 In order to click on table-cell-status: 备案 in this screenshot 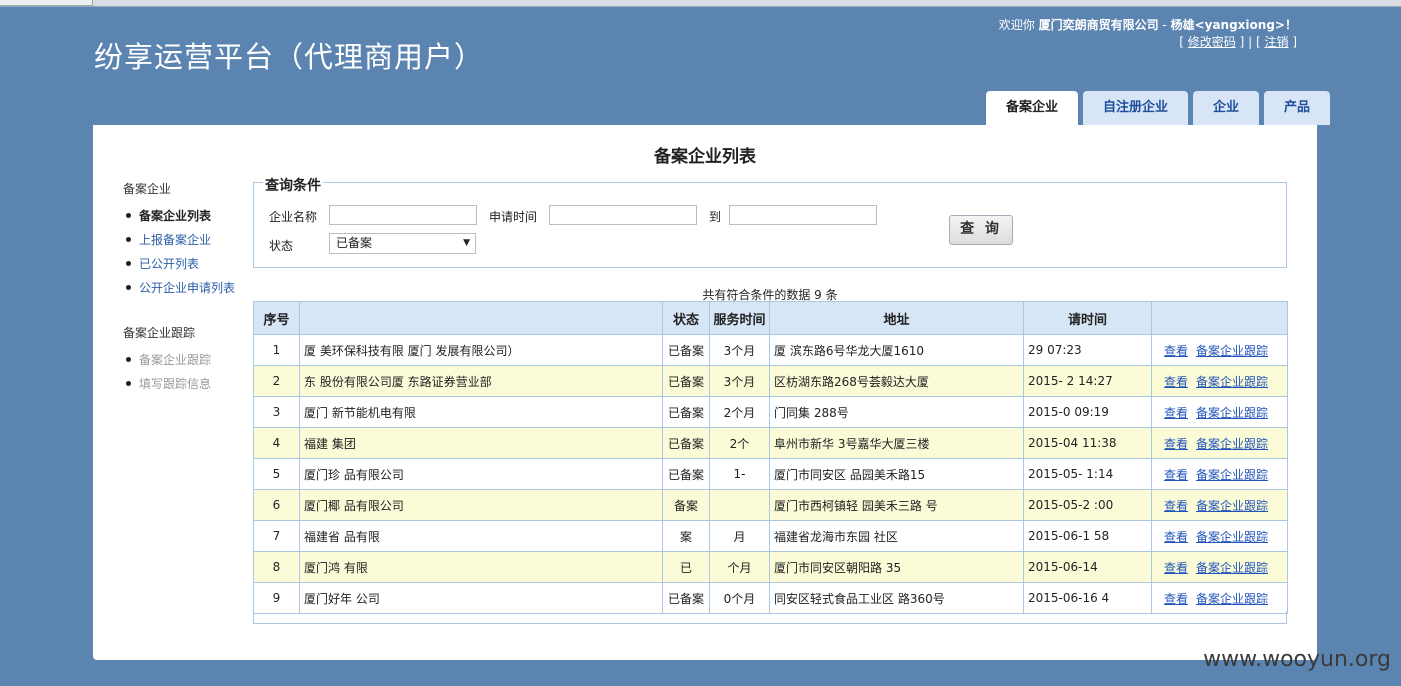, I will do `click(686, 505)`.